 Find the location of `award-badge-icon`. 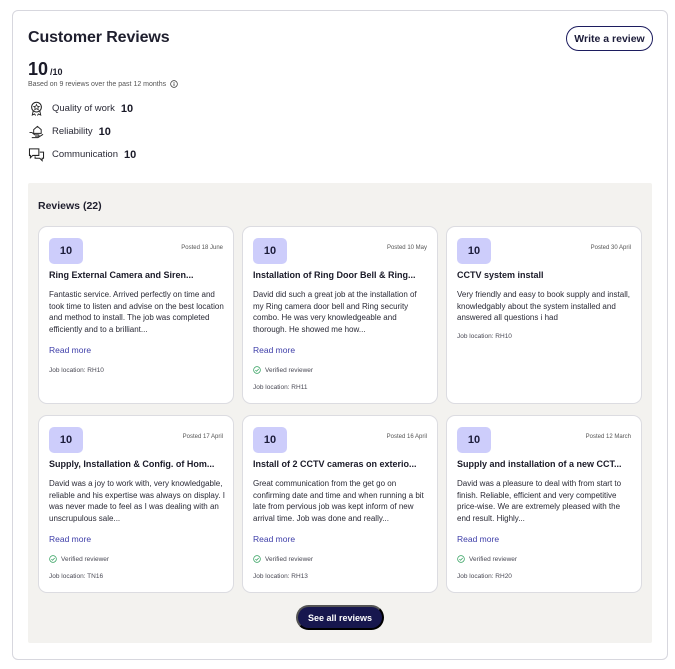

award-badge-icon is located at coordinates (36, 108).